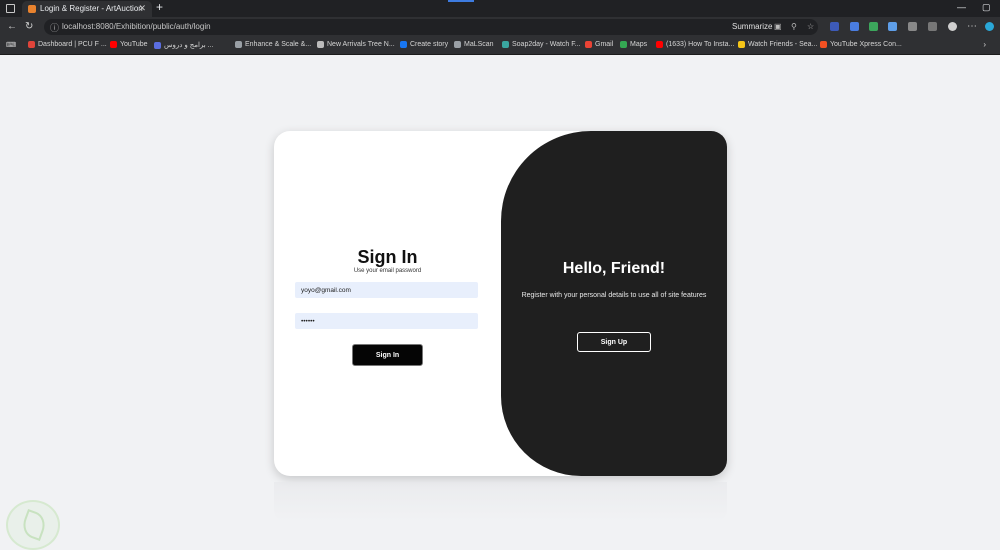 The image size is (1000, 550). I want to click on window-menu-icon, so click(10, 8).